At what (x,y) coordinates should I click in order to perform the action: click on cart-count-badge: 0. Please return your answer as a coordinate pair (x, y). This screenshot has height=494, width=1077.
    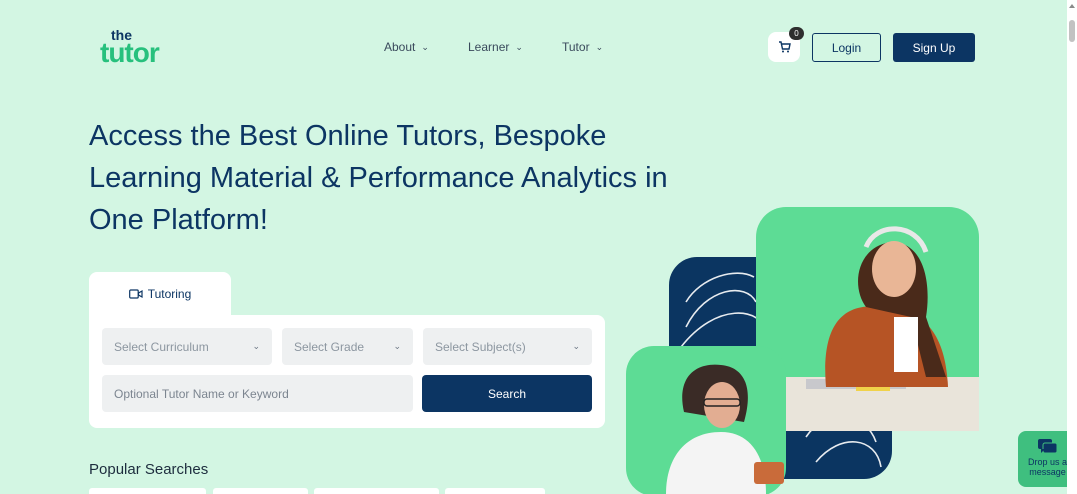
    Looking at the image, I should click on (796, 33).